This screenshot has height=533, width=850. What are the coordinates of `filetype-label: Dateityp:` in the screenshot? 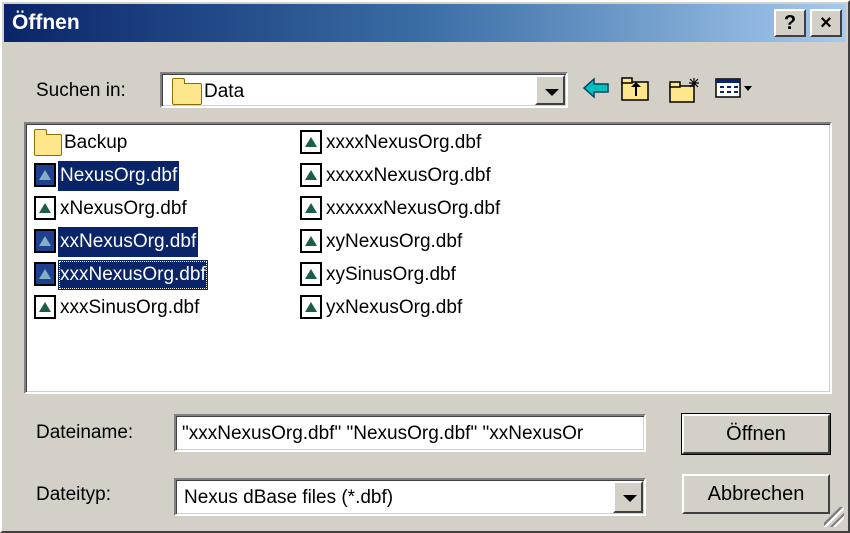 It's located at (73, 494).